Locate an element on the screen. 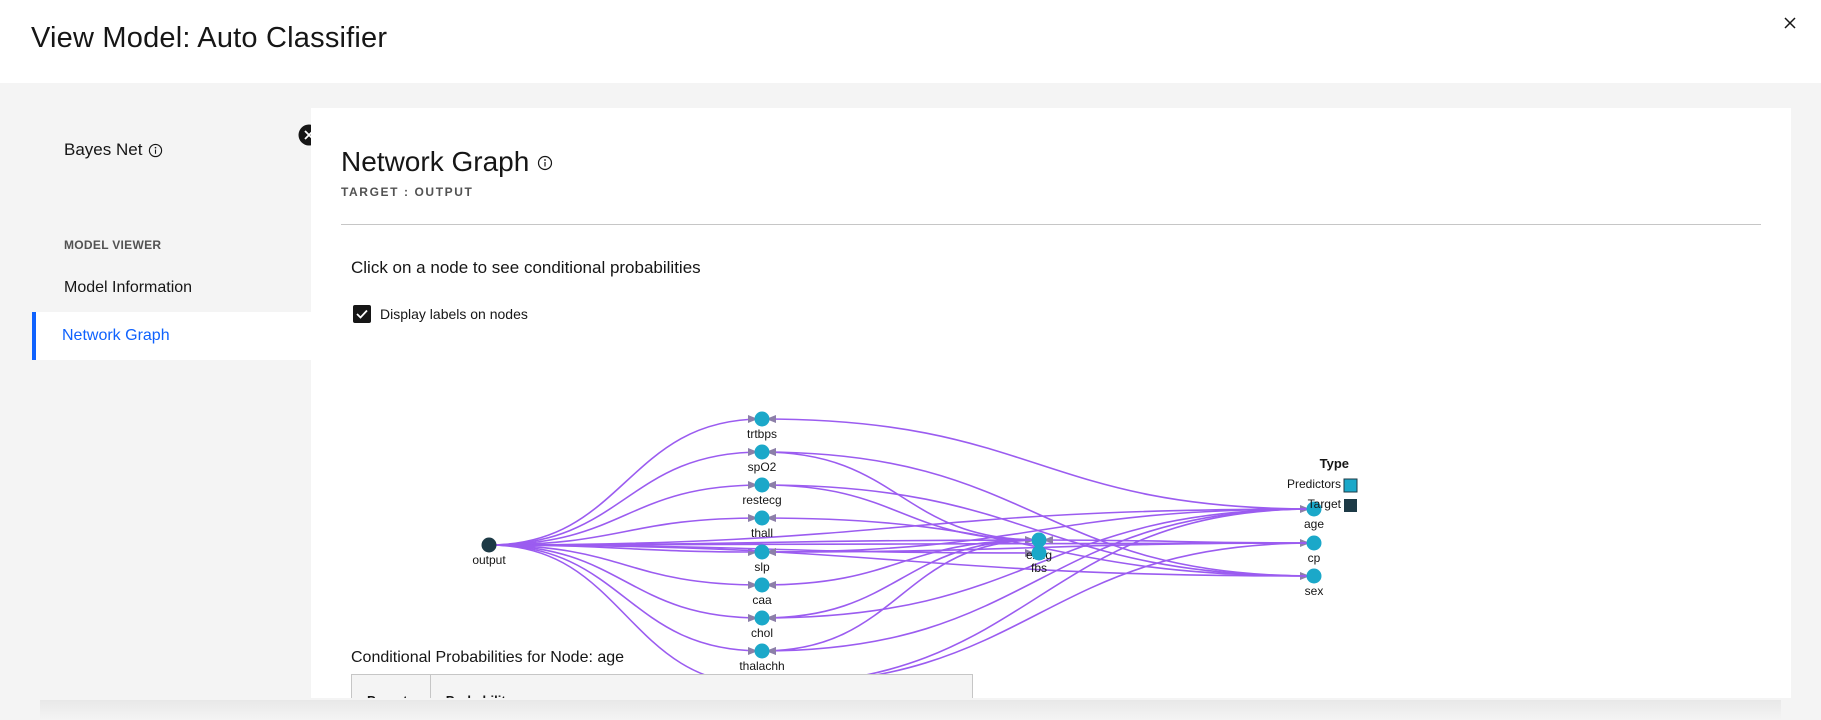 This screenshot has height=720, width=1821. node-output: output is located at coordinates (489, 552).